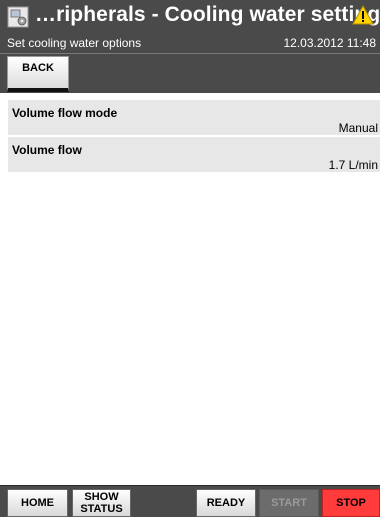  I want to click on footer-bar: HOME SHOW STATUS READY START STOP, so click(190, 501).